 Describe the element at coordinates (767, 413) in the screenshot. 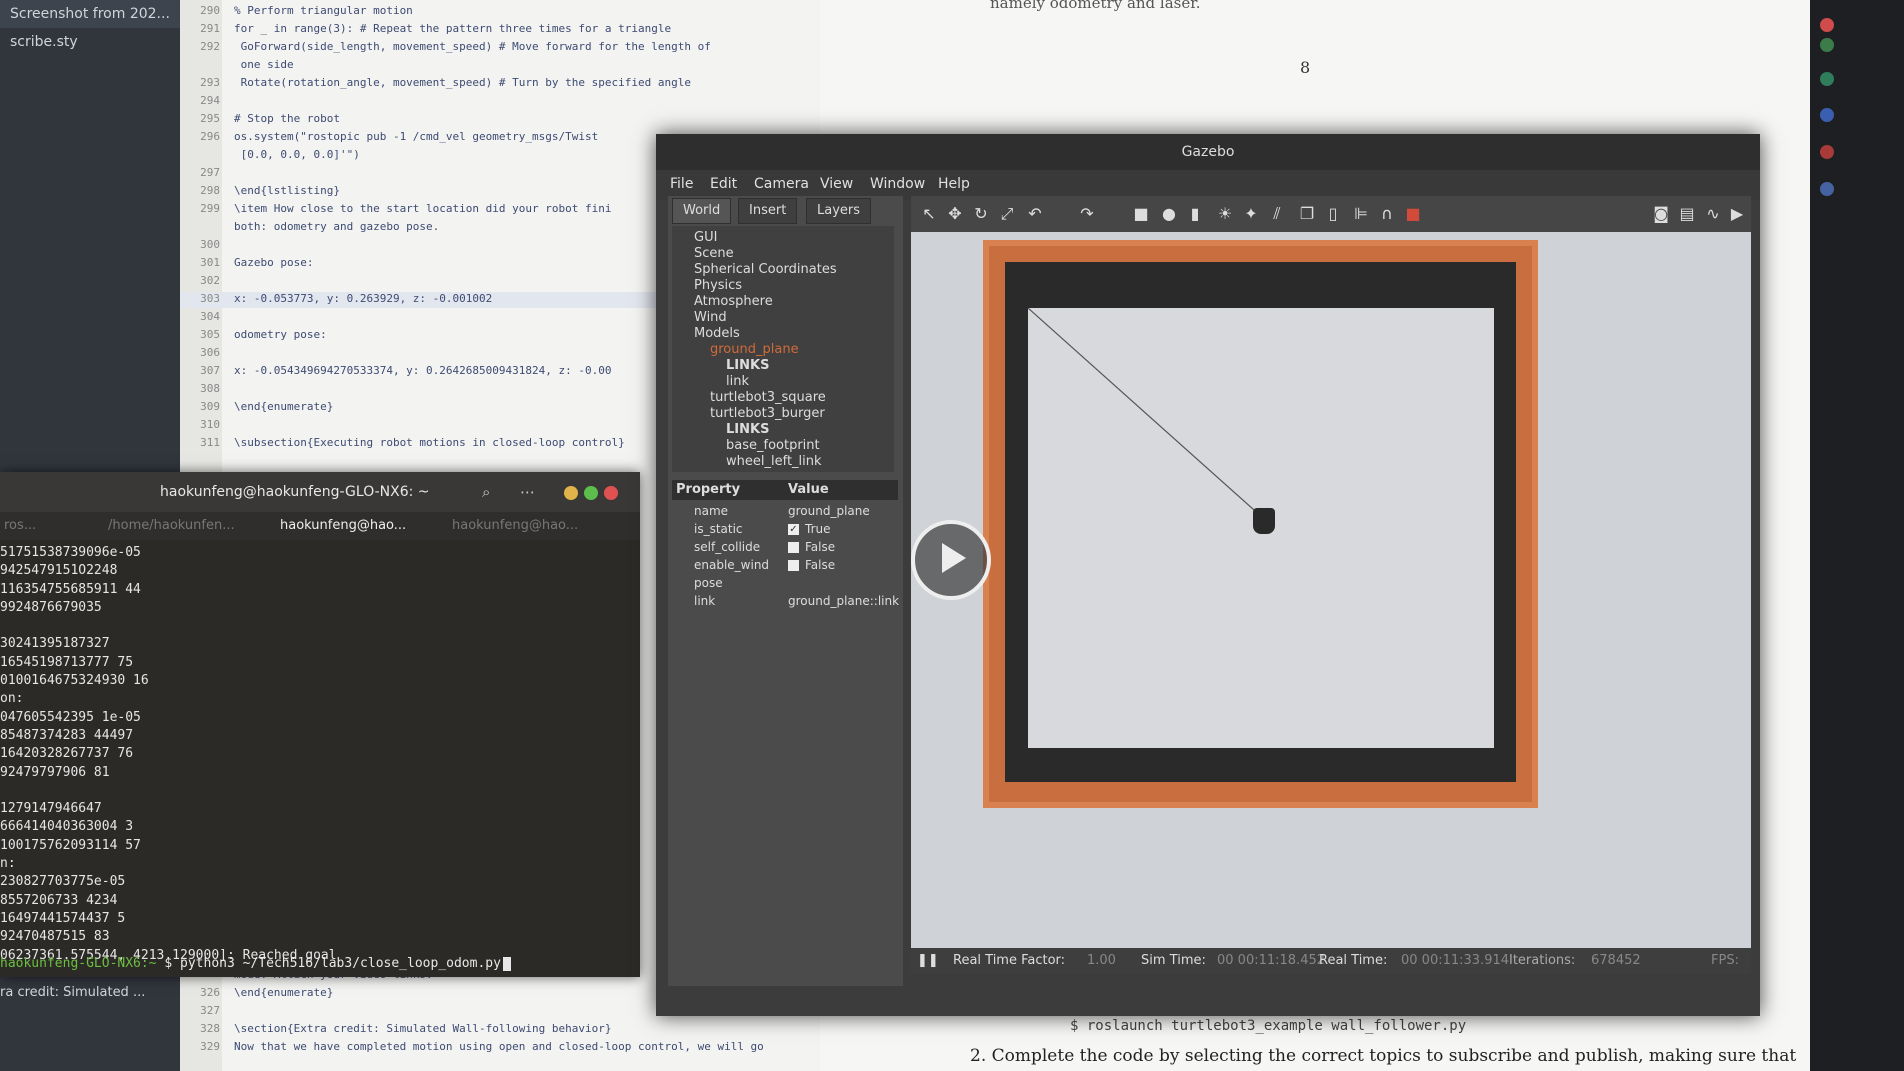

I see `tree-item: turtlebot3_burger` at that location.